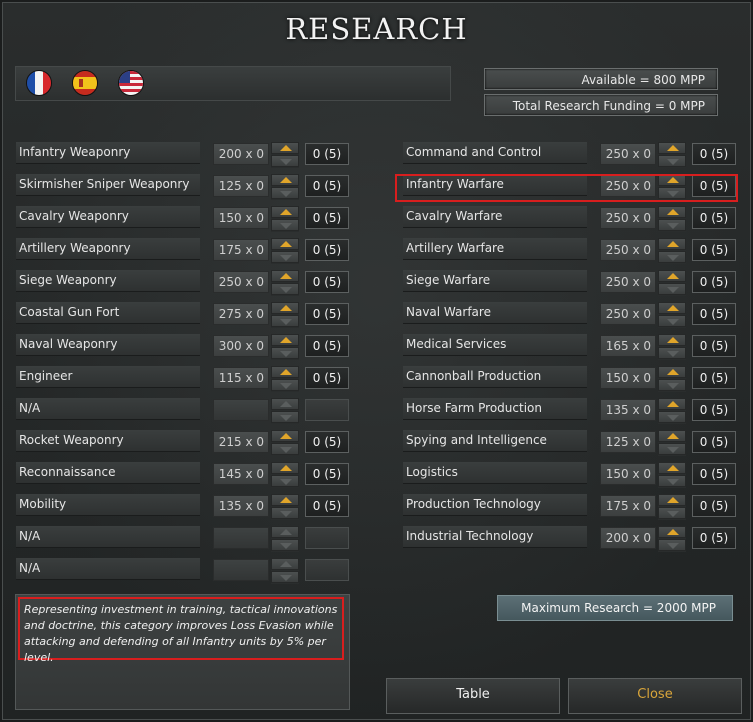 This screenshot has width=753, height=722. What do you see at coordinates (601, 105) in the screenshot?
I see `total-research-funding: Total Research Funding = 0 MPP` at bounding box center [601, 105].